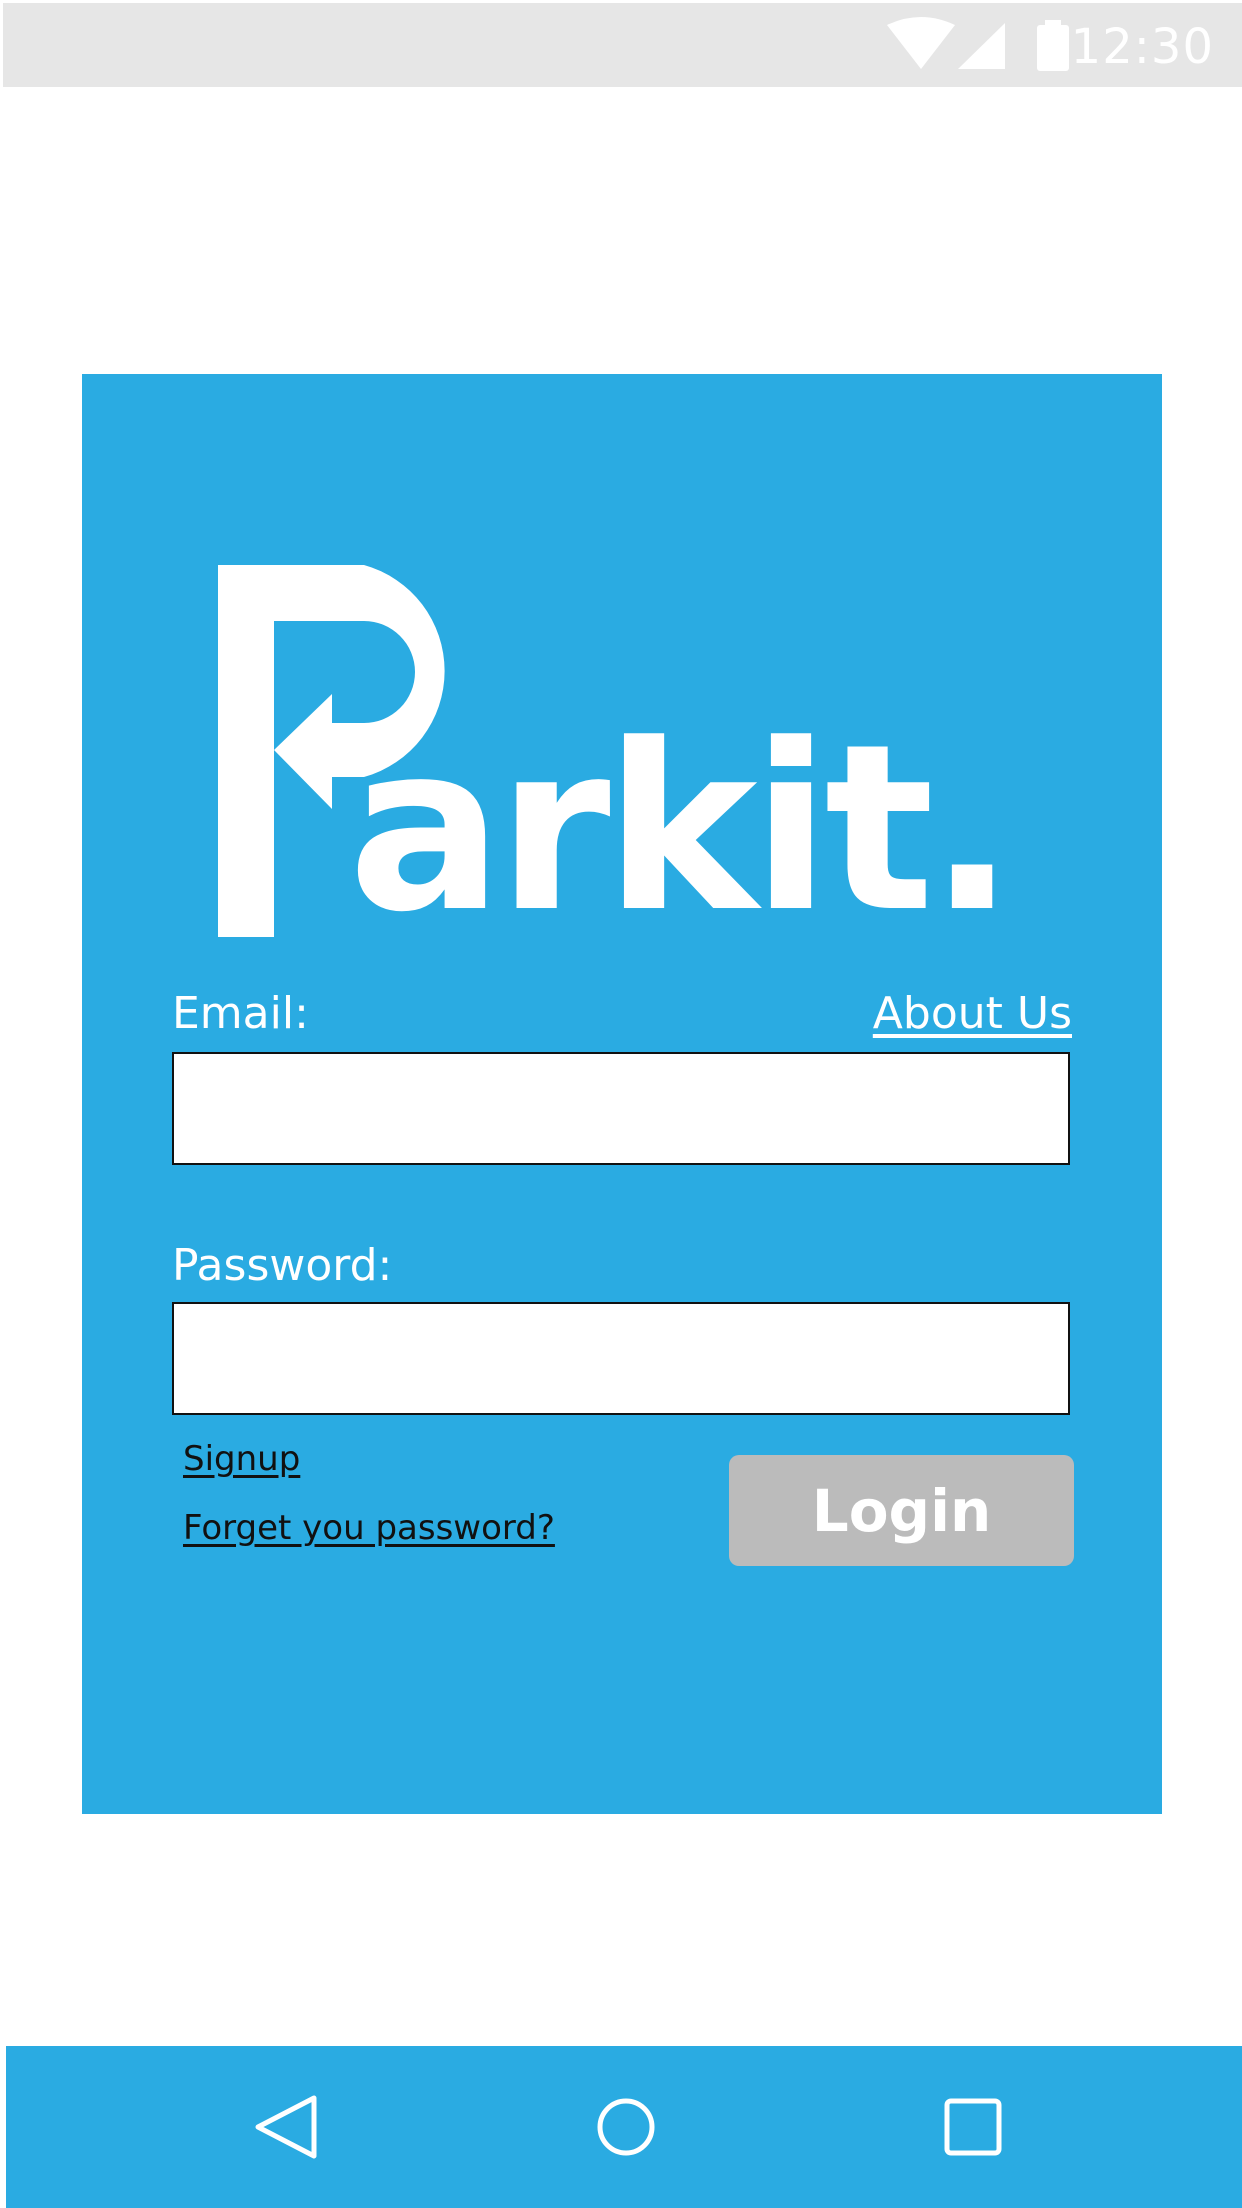 The image size is (1242, 2208). I want to click on signup-link: Signup, so click(241, 1459).